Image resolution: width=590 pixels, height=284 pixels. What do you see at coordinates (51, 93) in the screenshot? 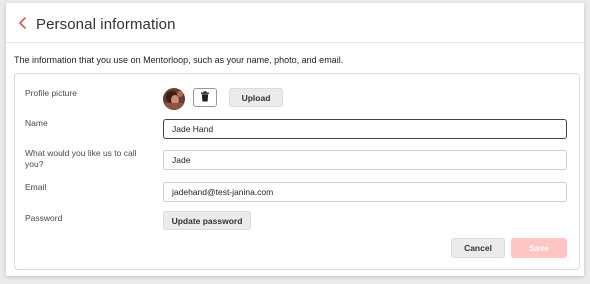
I see `profile-picture-label: Profile picture` at bounding box center [51, 93].